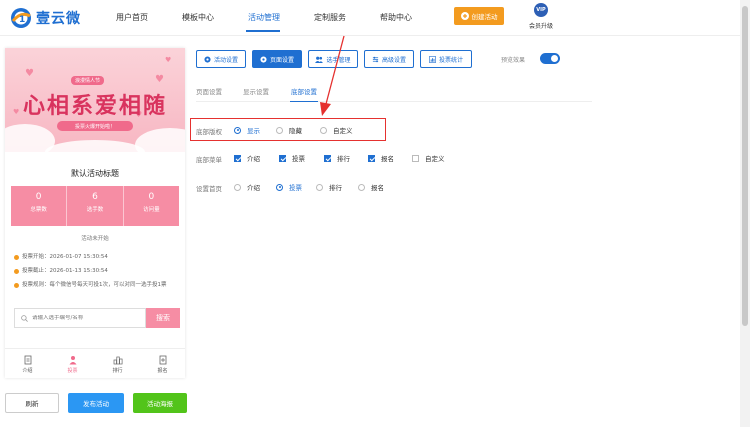 This screenshot has height=427, width=750. What do you see at coordinates (225, 60) in the screenshot?
I see `tab-label: 活动设置` at bounding box center [225, 60].